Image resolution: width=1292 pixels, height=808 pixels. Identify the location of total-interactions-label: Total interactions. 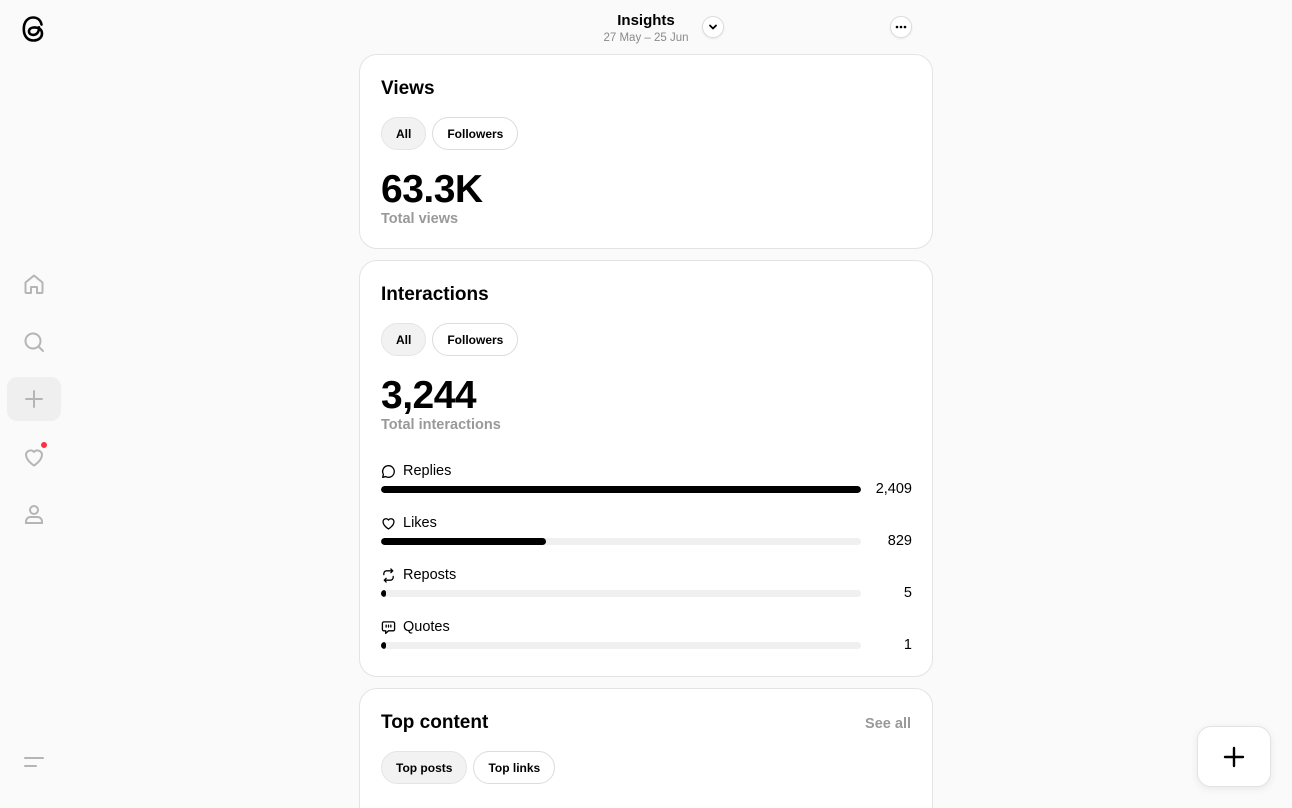
(441, 425).